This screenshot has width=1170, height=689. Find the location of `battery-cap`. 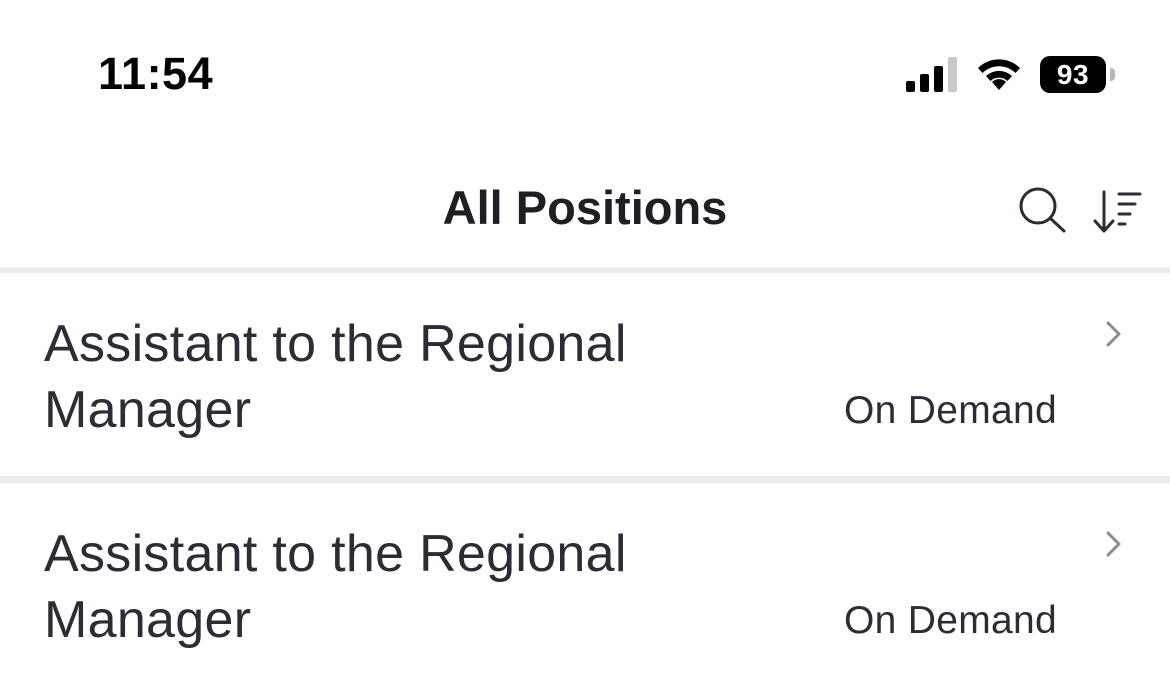

battery-cap is located at coordinates (1112, 74).